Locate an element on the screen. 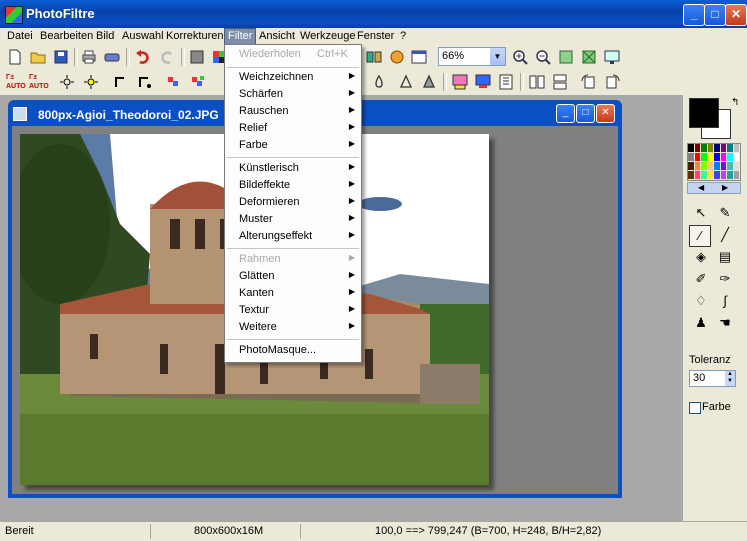 The height and width of the screenshot is (541, 747). menu-item-muster: Muster ▶ is located at coordinates (293, 220).